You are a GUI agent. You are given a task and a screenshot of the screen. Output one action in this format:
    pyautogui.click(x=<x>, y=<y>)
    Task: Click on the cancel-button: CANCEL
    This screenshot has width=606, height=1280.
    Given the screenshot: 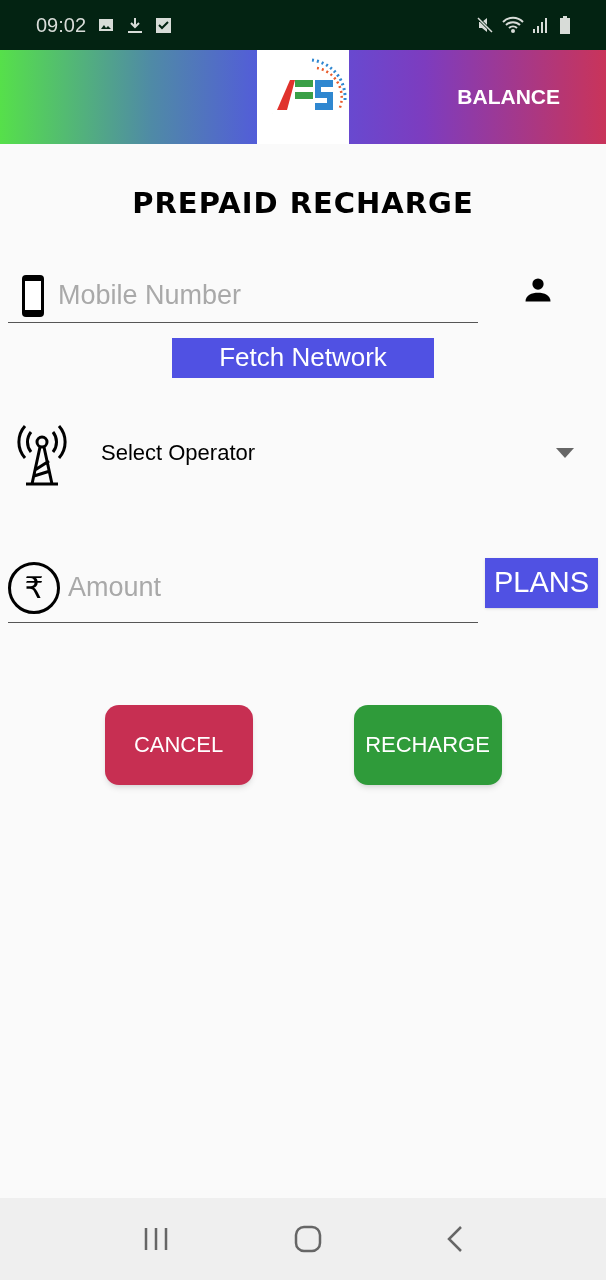 What is the action you would take?
    pyautogui.click(x=178, y=744)
    